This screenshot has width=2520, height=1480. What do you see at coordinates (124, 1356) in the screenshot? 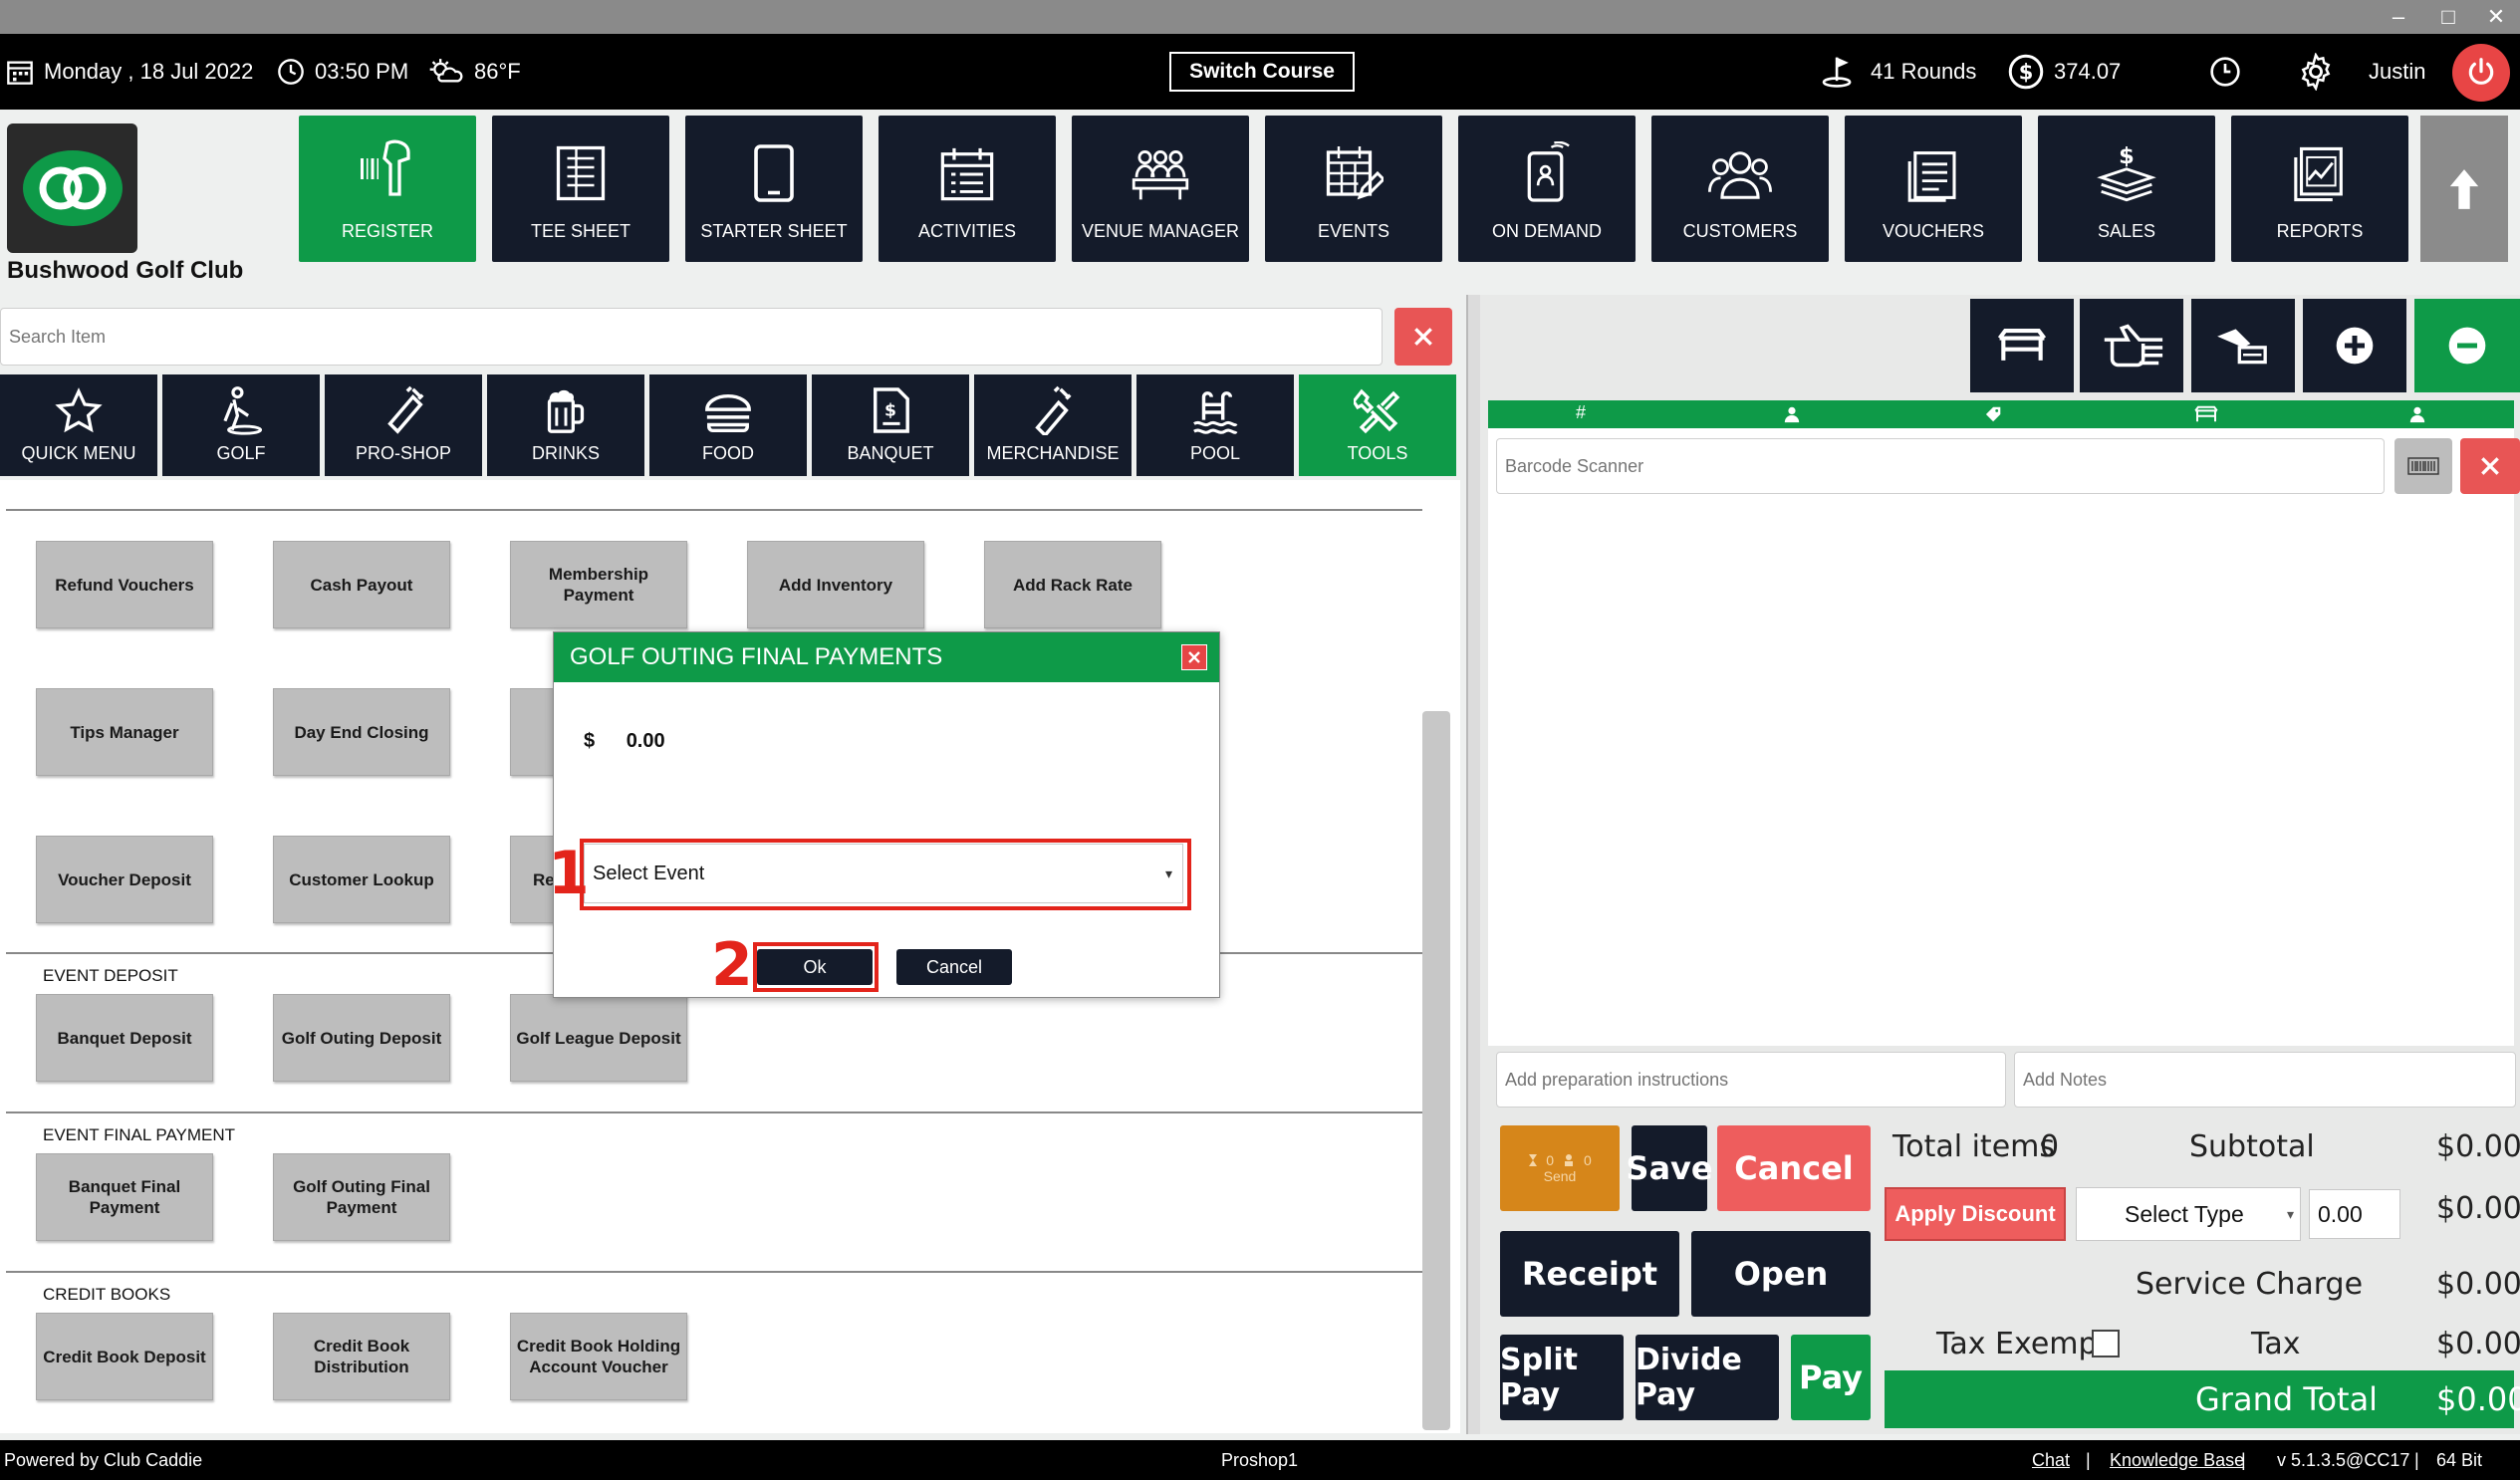
I see `credit-book-deposit-button: Credit Book Deposit` at bounding box center [124, 1356].